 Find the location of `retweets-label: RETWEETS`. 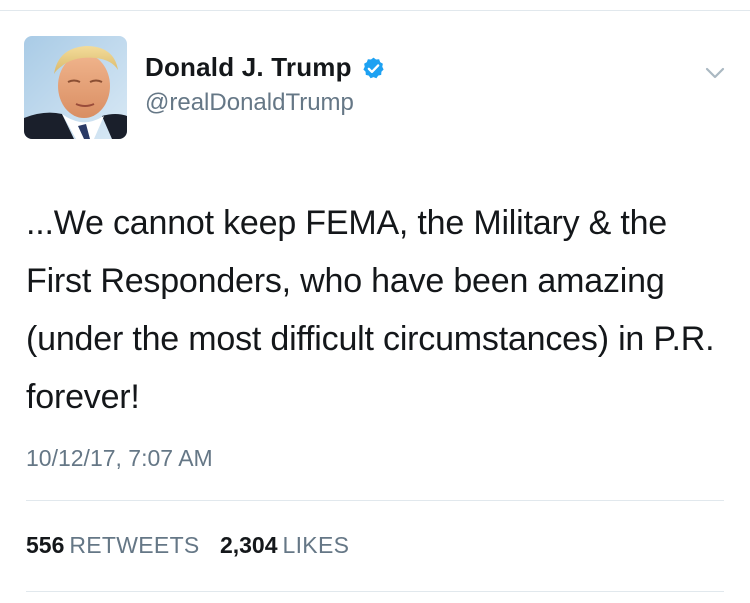

retweets-label: RETWEETS is located at coordinates (134, 545).